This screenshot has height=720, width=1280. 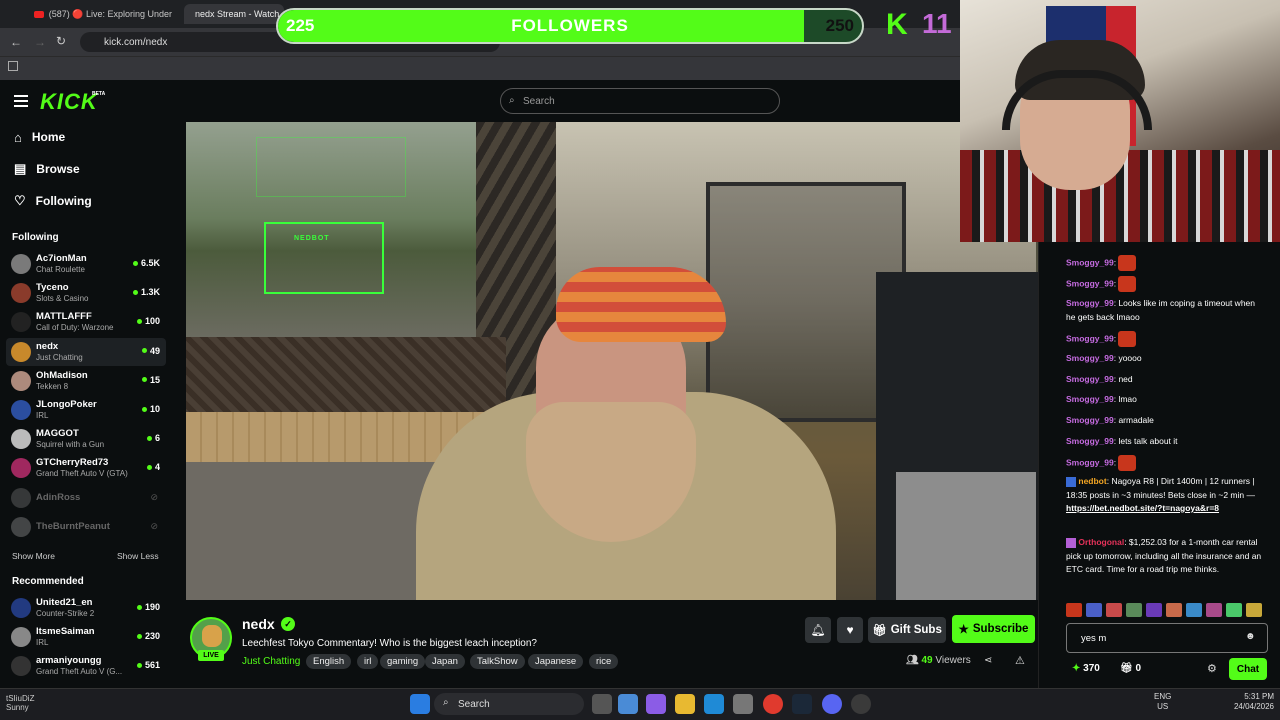 I want to click on notification-bell-button: 🔔︎, so click(x=818, y=630).